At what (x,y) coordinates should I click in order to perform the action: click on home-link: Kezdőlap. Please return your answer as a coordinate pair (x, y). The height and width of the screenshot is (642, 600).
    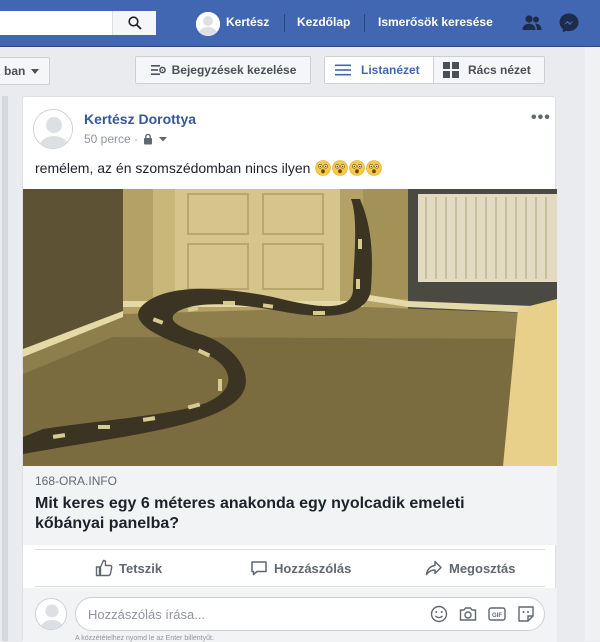
    Looking at the image, I should click on (323, 22).